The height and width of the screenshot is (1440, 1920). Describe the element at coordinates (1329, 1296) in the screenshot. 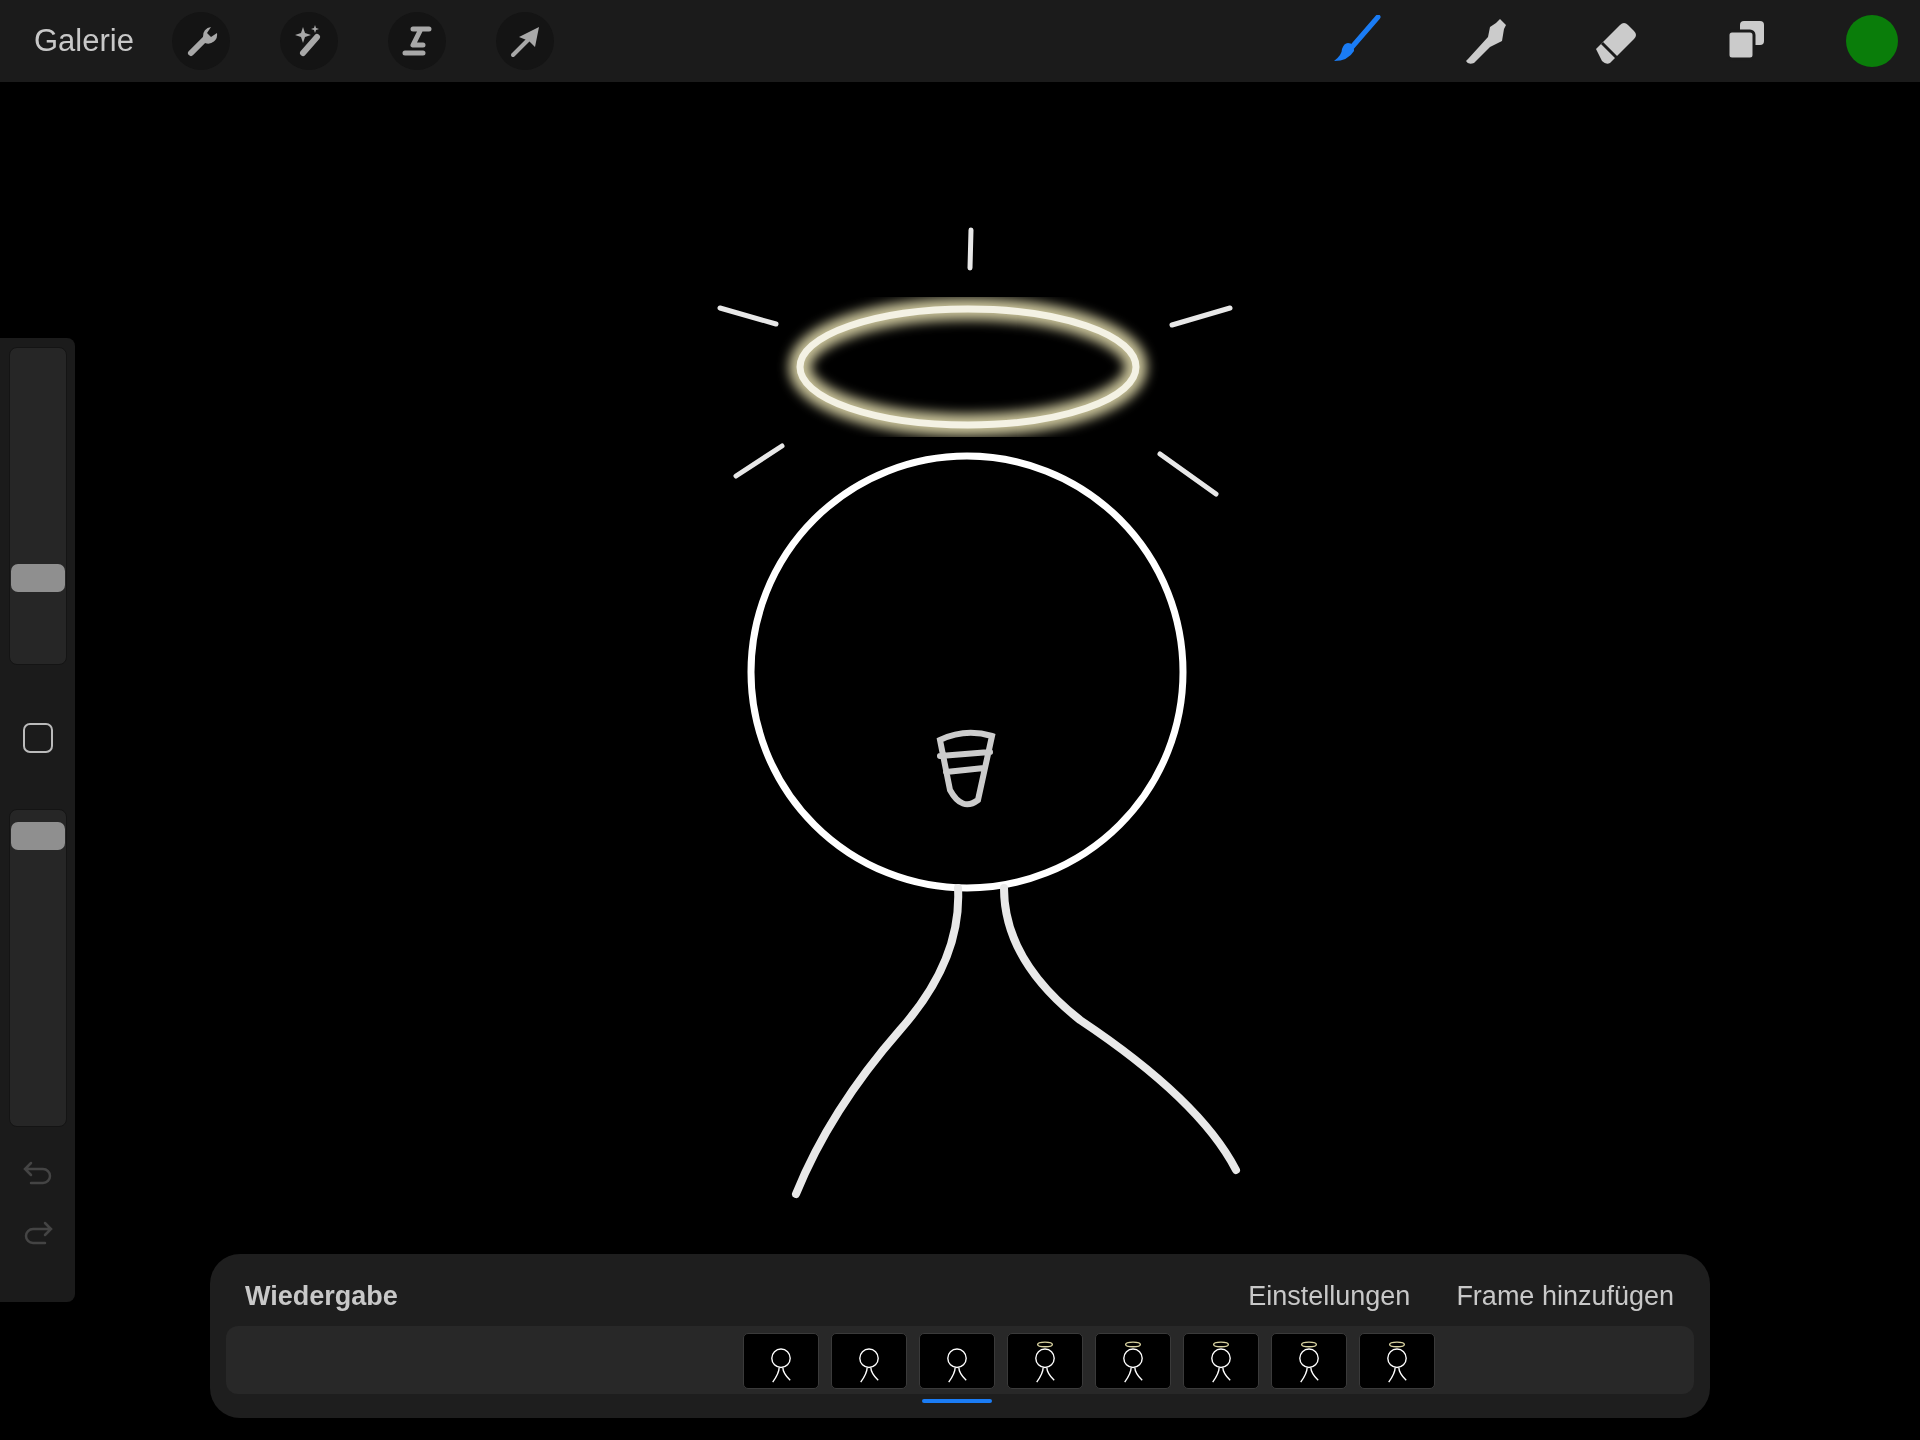

I see `settings-link: Einstellungen` at that location.